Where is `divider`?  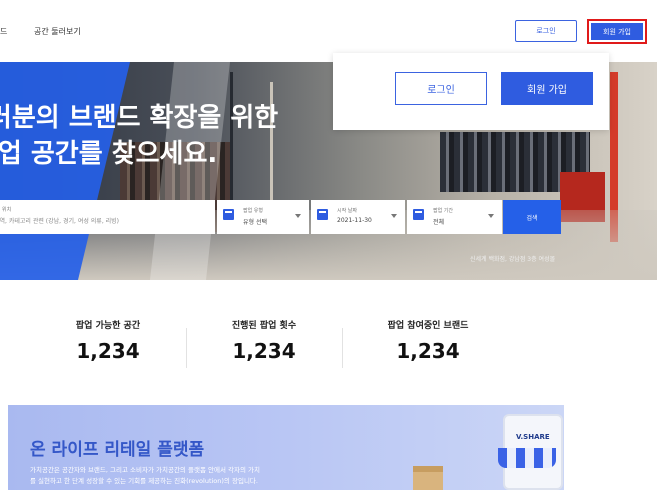
divider is located at coordinates (342, 348).